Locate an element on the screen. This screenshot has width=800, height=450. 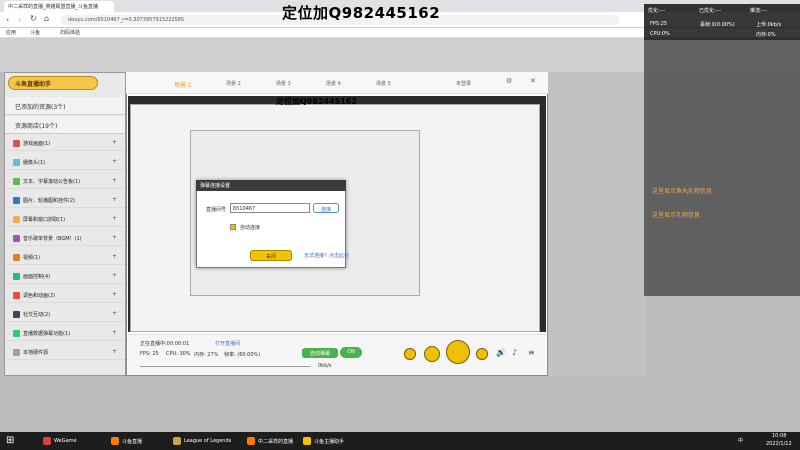
connect-button: 连接 is located at coordinates (326, 208).